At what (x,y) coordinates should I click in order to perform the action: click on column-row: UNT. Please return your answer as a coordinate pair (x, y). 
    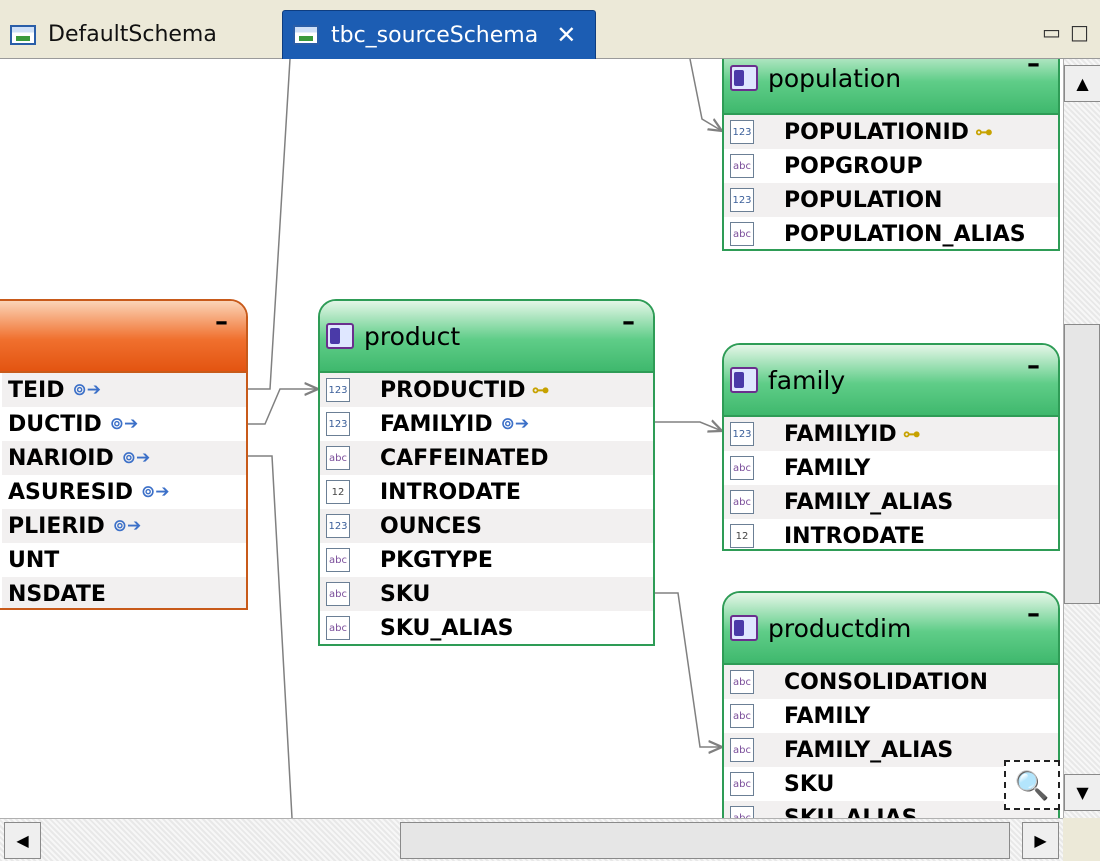
    Looking at the image, I should click on (124, 560).